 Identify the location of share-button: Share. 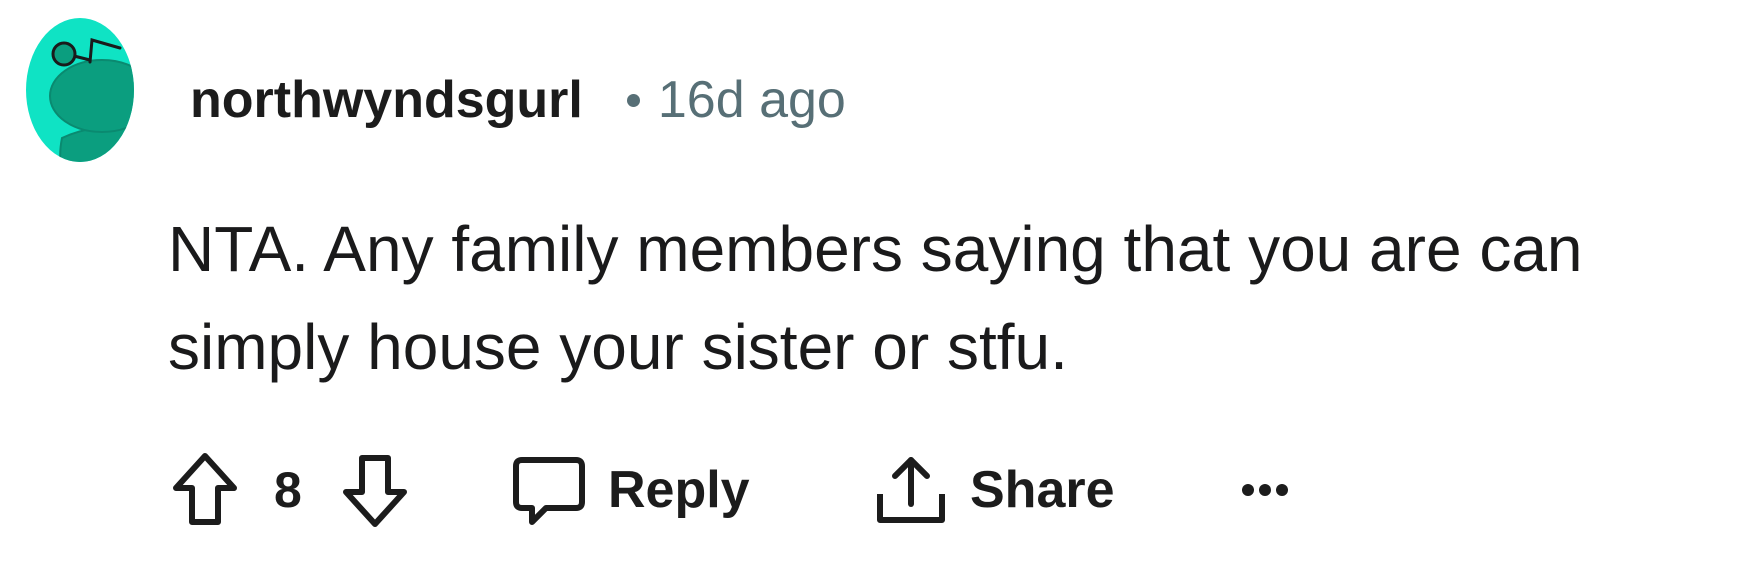
(994, 490).